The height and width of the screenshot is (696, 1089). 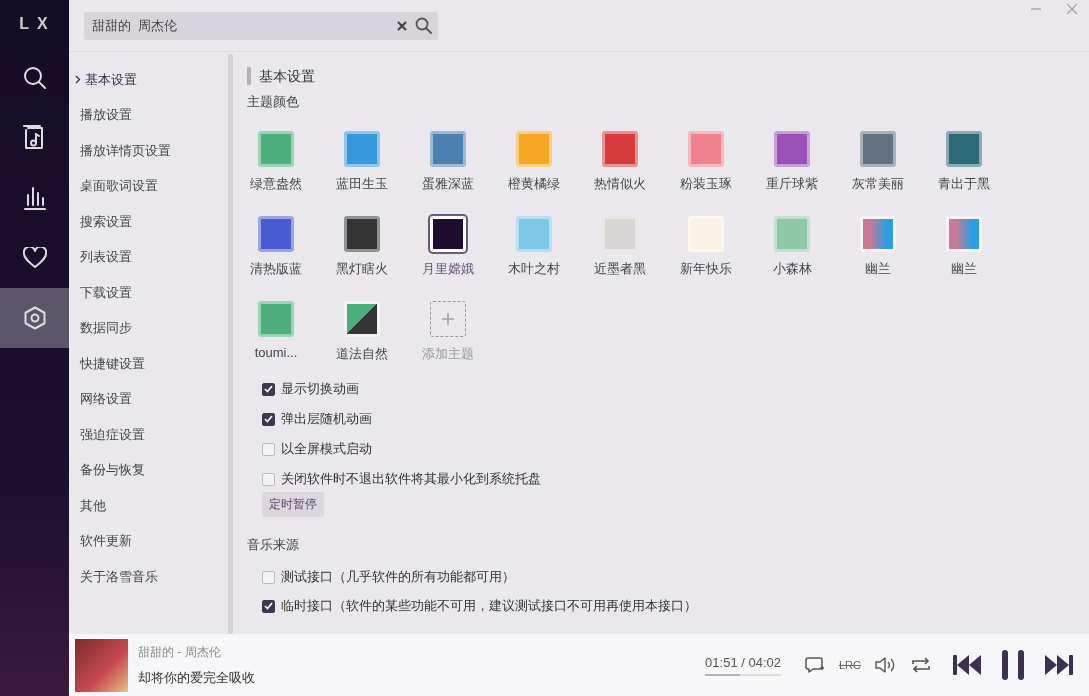 I want to click on theme-name: 近墨者黑, so click(x=620, y=269).